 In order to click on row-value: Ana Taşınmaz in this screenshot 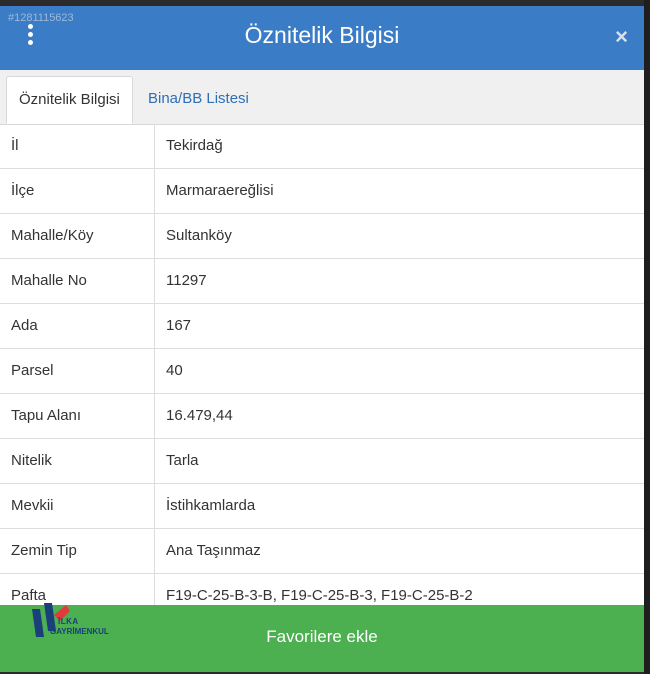, I will do `click(213, 550)`.